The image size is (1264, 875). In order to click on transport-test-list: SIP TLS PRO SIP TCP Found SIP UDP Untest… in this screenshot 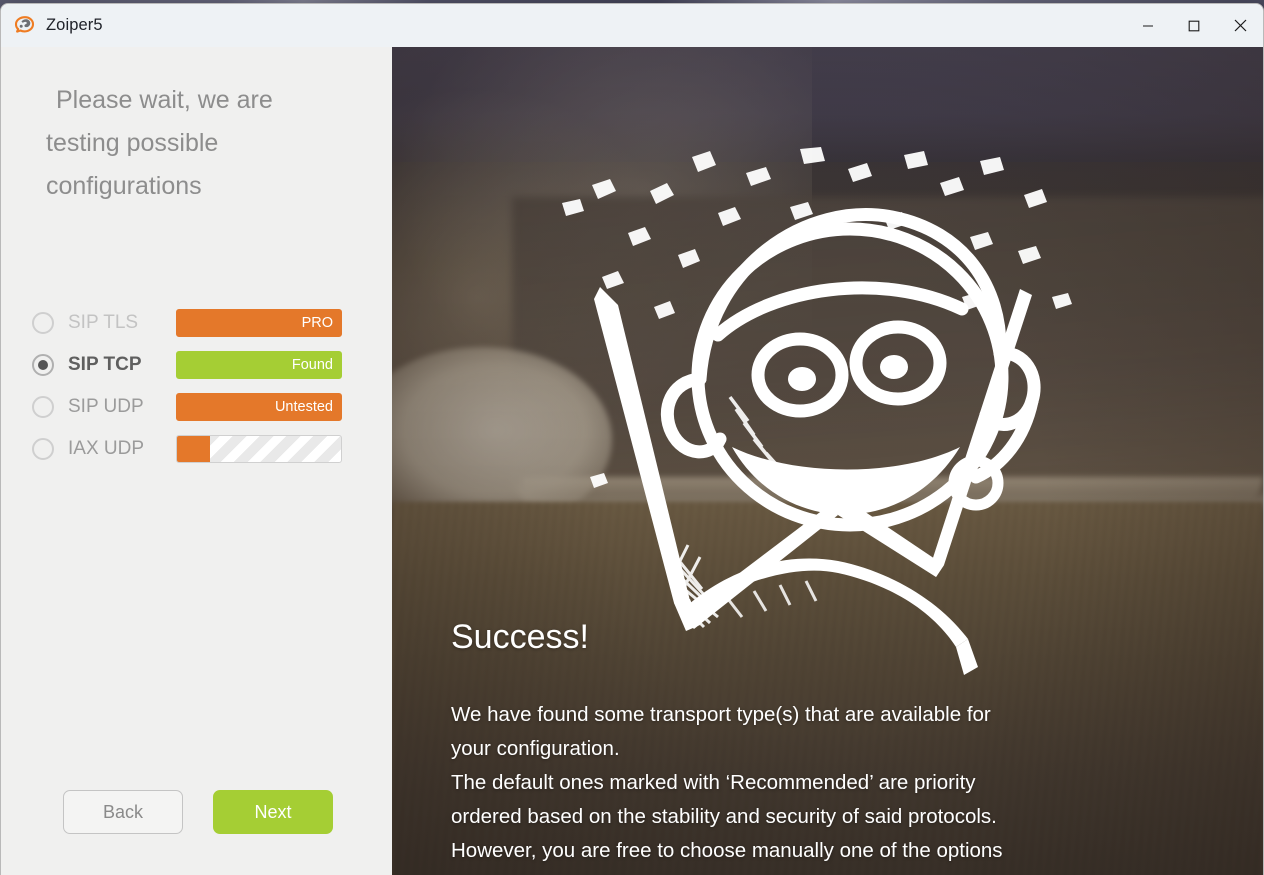, I will do `click(197, 386)`.